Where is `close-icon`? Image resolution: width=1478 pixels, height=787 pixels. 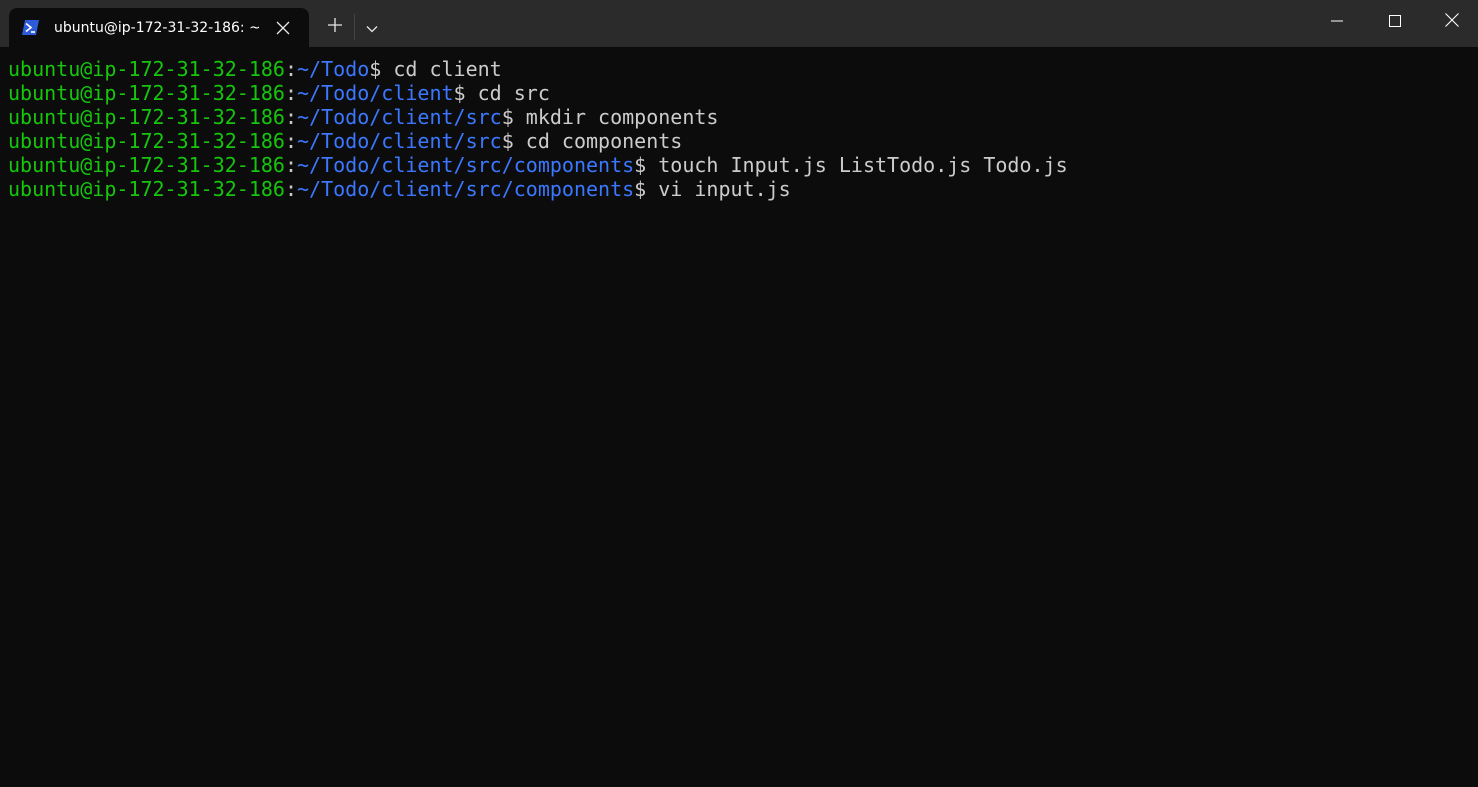 close-icon is located at coordinates (1451, 21).